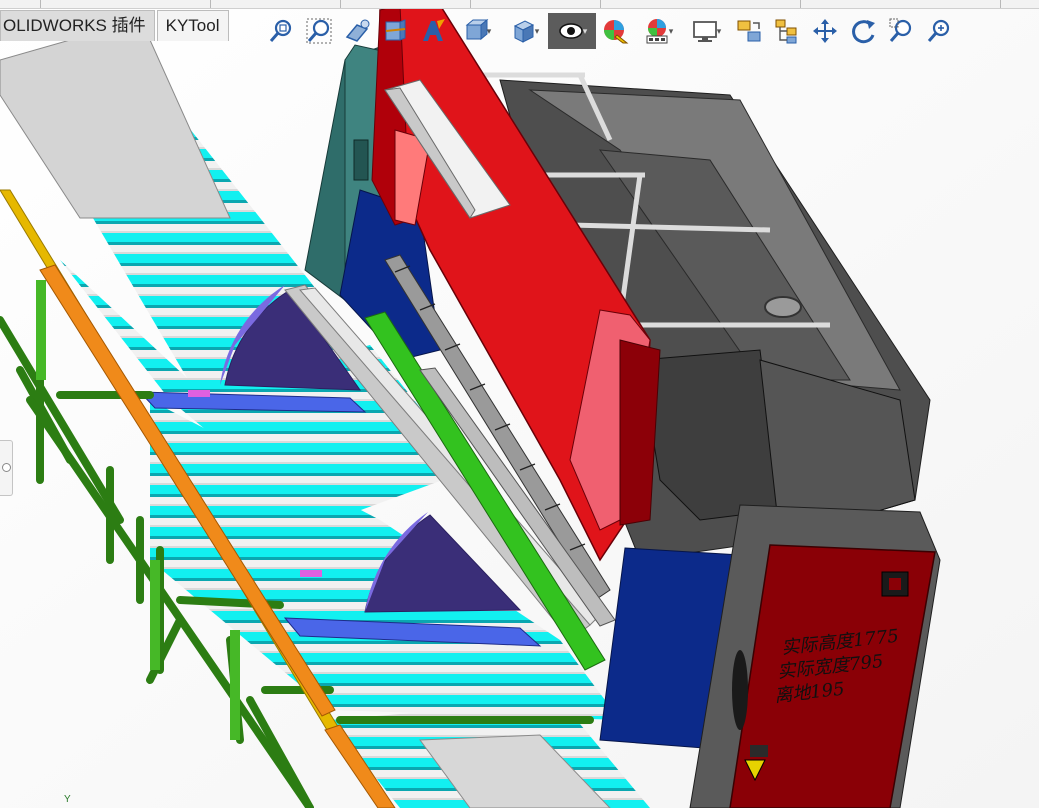 Image resolution: width=1039 pixels, height=808 pixels. I want to click on tab-solidworks-addins: OLIDWORKS 插件, so click(77, 25).